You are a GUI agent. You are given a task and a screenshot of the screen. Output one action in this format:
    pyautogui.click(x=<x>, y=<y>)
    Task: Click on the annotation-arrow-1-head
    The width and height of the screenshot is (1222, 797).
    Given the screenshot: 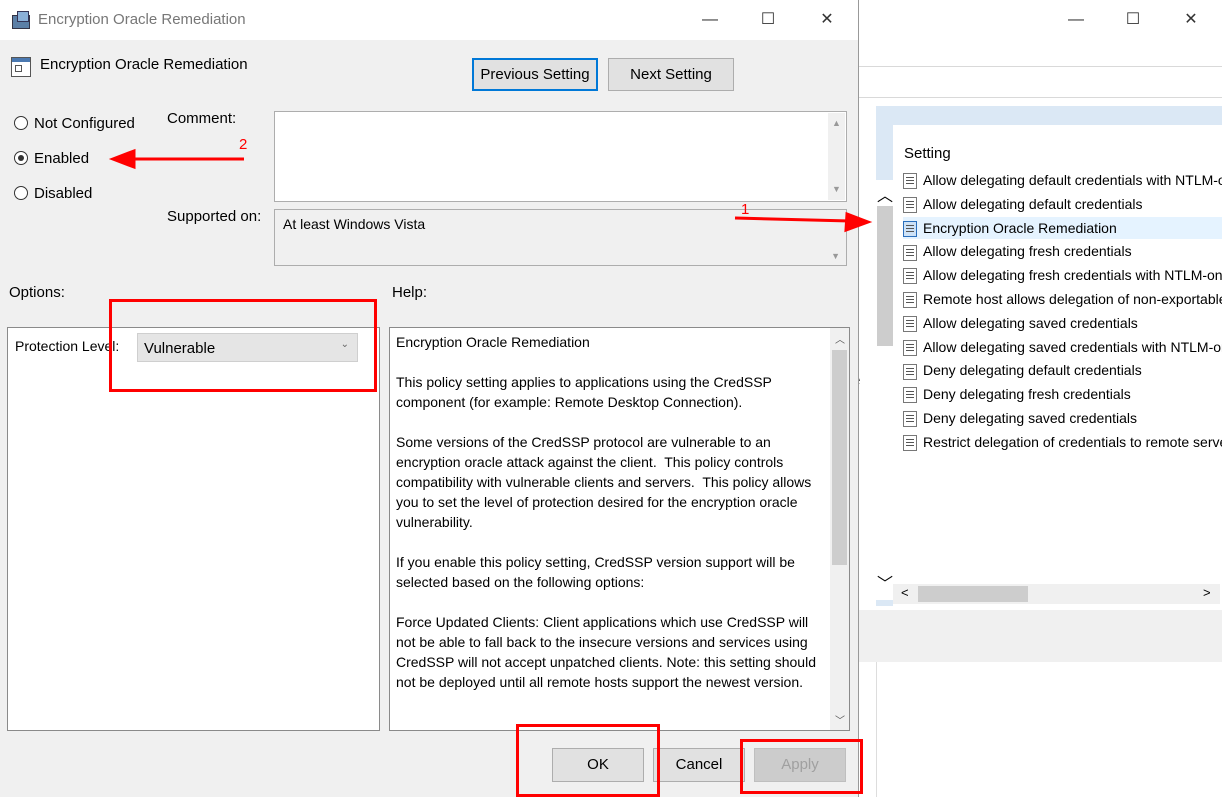 What is the action you would take?
    pyautogui.click(x=858, y=222)
    